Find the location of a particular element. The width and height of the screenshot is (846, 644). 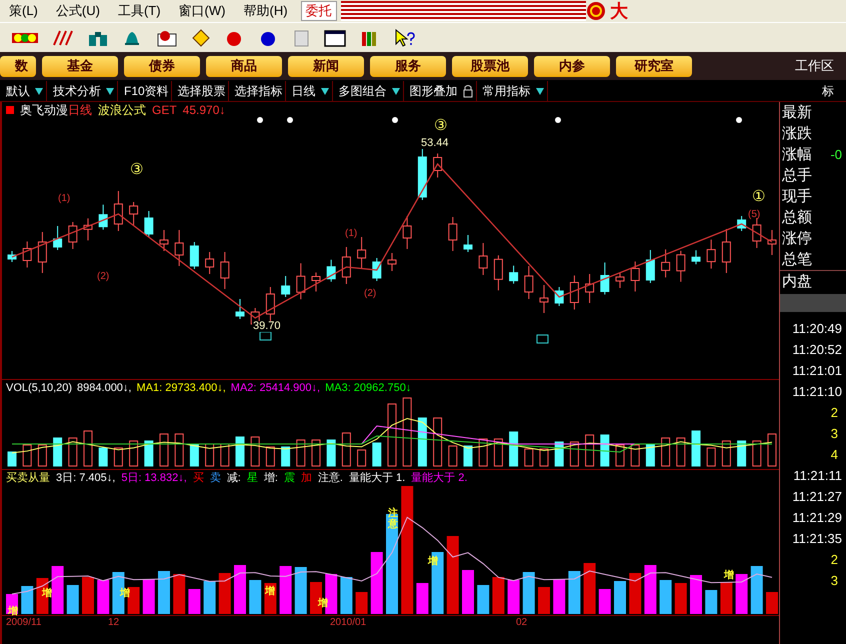

bars-icon is located at coordinates (63, 37).